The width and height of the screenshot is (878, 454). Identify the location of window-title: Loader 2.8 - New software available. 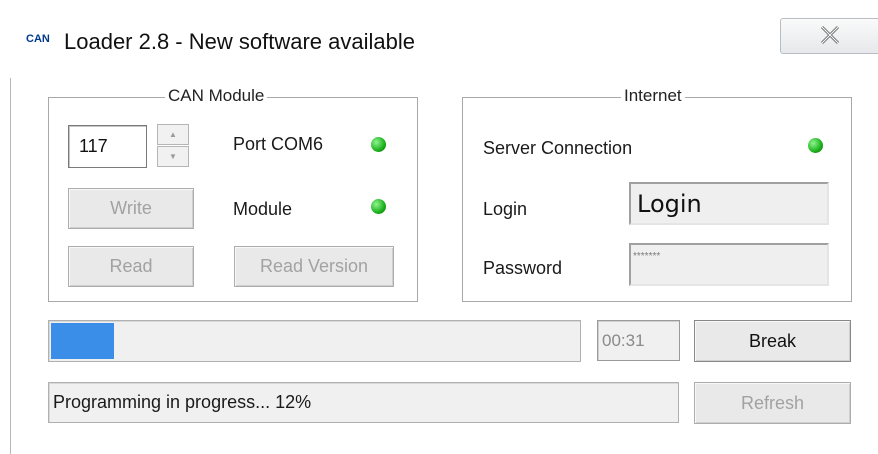
(239, 41).